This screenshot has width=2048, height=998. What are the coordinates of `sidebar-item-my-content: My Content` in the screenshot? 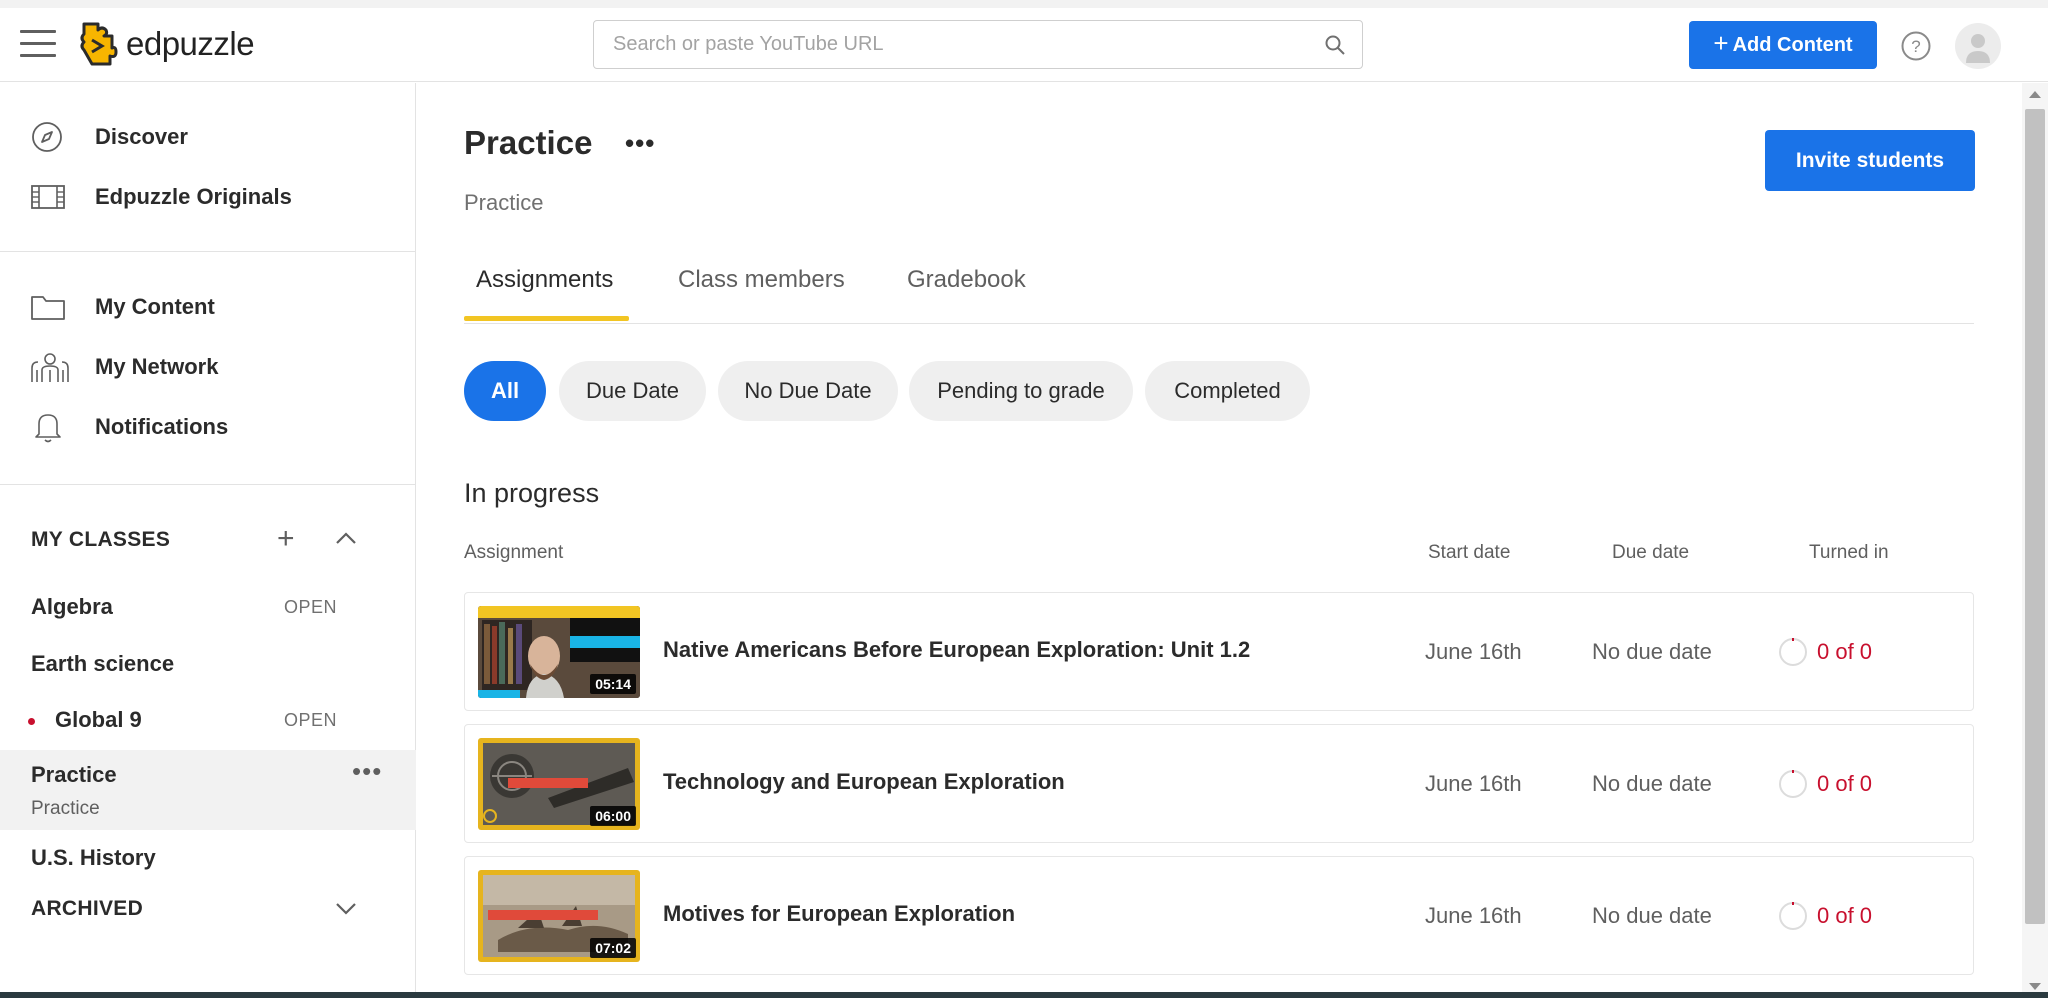 It's located at (122, 307).